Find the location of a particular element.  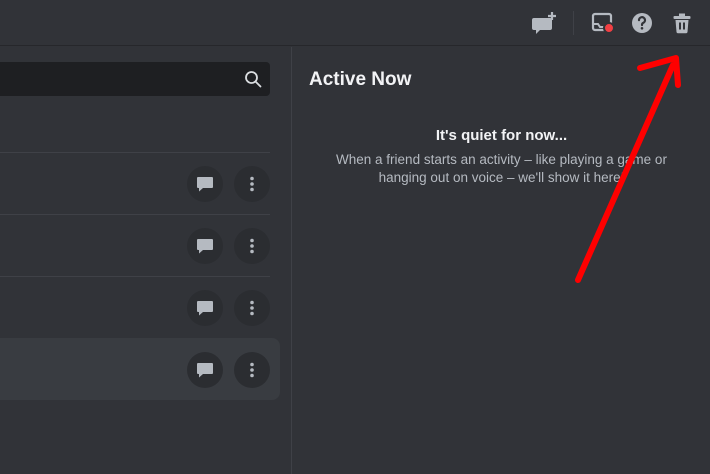

inbox-button is located at coordinates (603, 23).